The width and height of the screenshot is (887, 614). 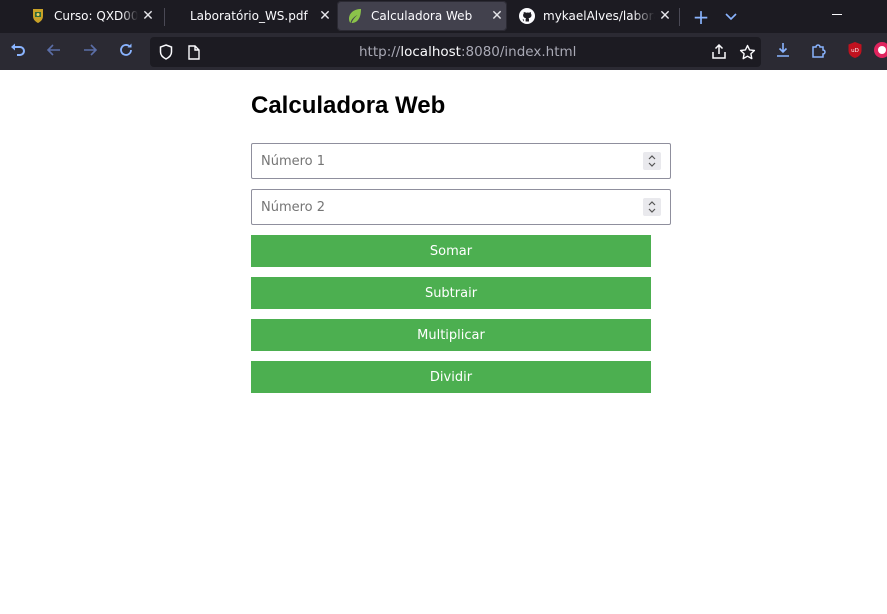 I want to click on tab-title: Curso: QXD0043 - SIST, so click(x=96, y=16).